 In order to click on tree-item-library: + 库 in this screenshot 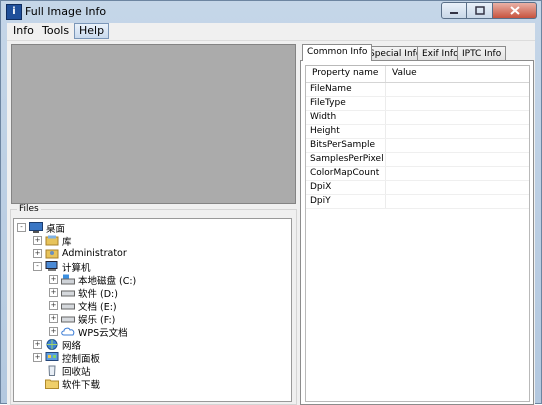, I will do `click(52, 241)`.